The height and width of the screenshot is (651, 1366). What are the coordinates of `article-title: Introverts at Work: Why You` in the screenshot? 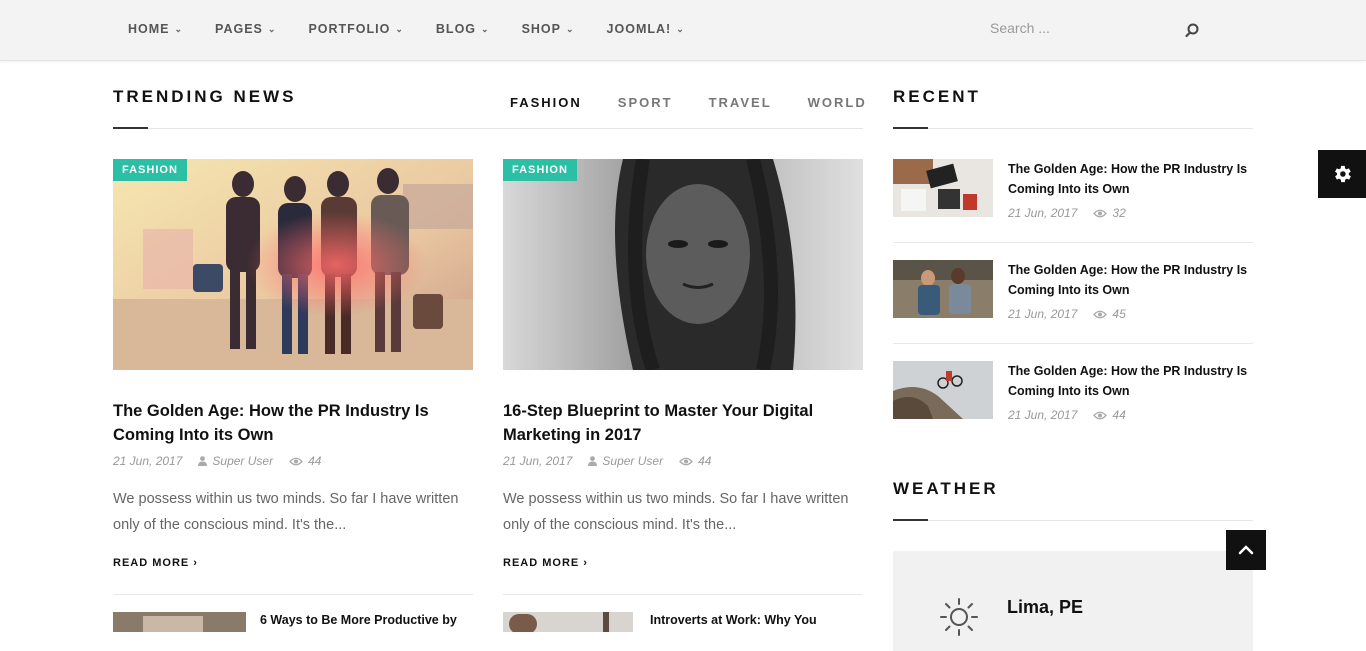 It's located at (733, 620).